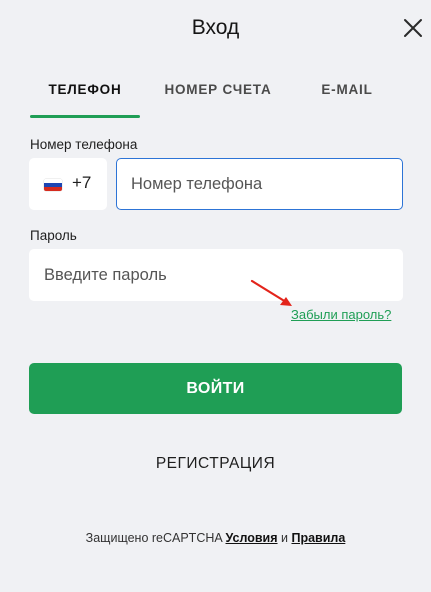 The image size is (431, 592). I want to click on phone-label: Номер телефона, so click(84, 144).